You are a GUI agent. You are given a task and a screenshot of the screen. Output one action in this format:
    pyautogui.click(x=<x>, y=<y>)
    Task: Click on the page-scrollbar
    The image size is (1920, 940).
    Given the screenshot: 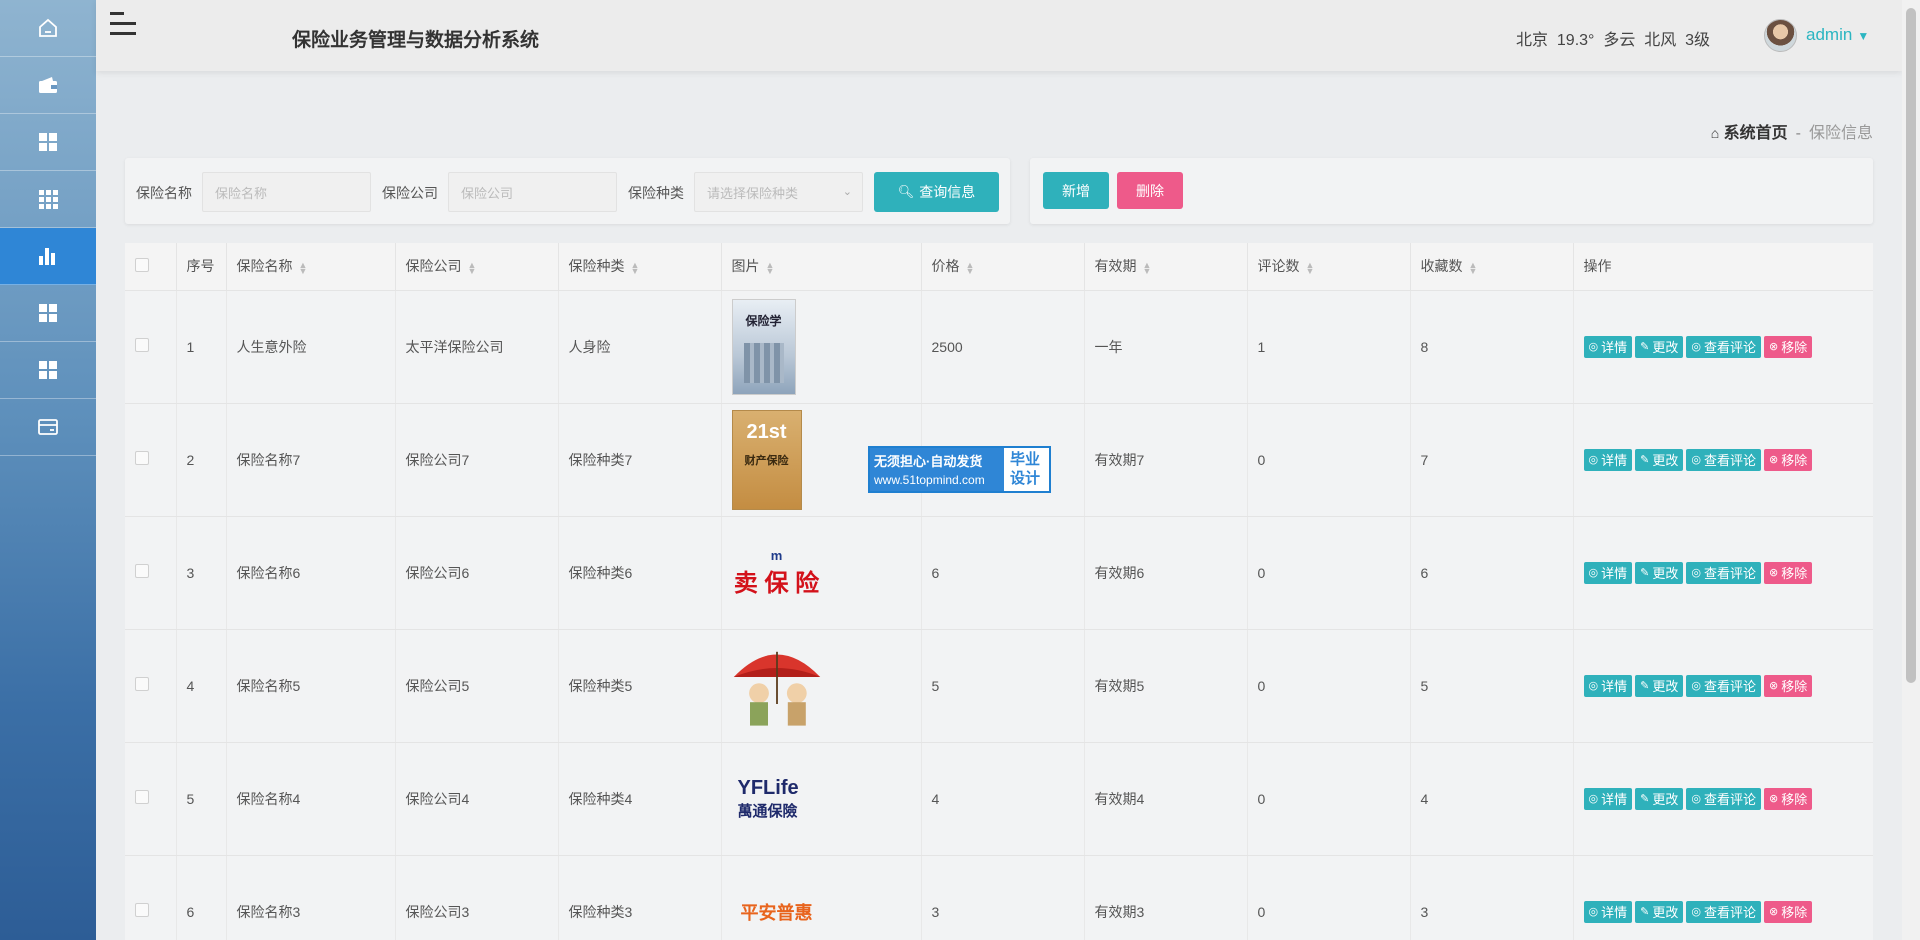 What is the action you would take?
    pyautogui.click(x=1911, y=470)
    